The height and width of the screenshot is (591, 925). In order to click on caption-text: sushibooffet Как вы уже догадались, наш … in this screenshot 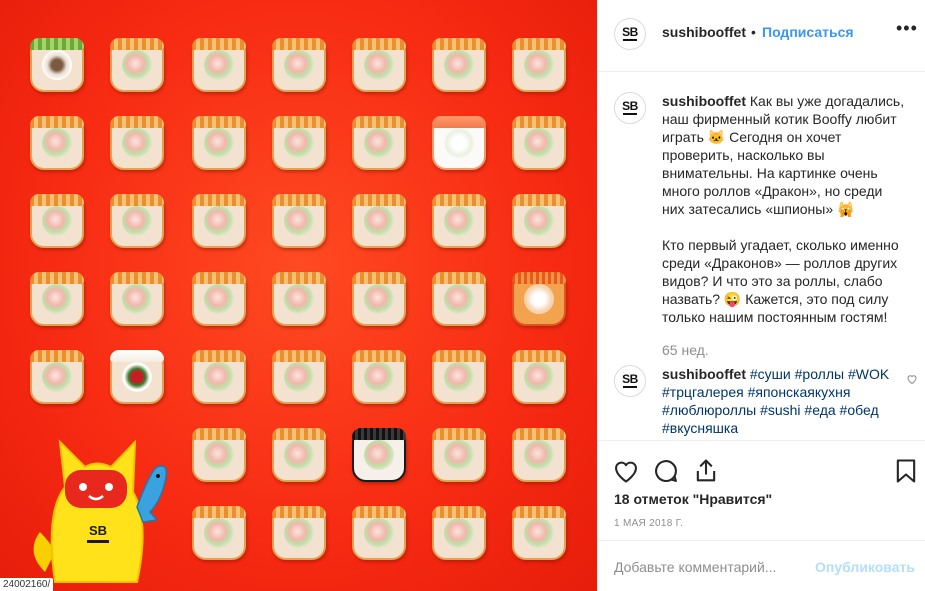, I will do `click(784, 209)`.